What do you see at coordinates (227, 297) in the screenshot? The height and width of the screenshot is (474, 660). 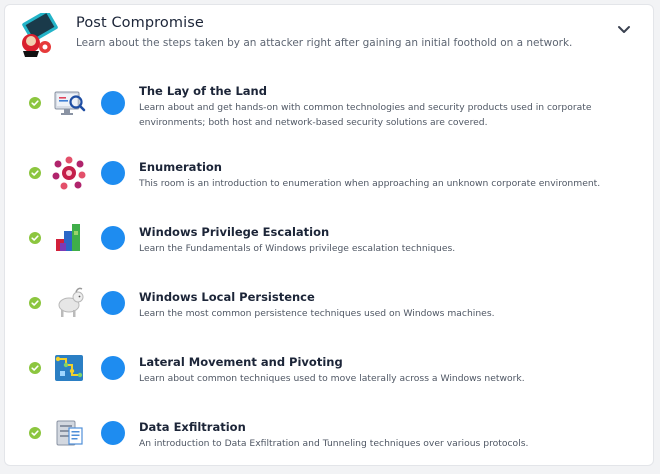 I see `room-title: Windows Local Persistence` at bounding box center [227, 297].